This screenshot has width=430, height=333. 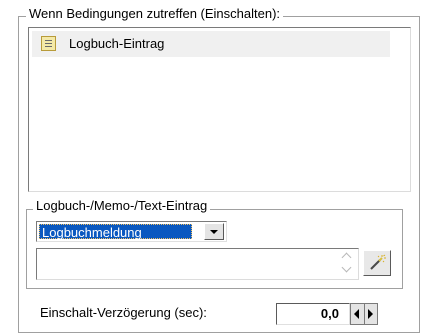 I want to click on list-item-label: Logbuch-Eintrag, so click(x=117, y=43).